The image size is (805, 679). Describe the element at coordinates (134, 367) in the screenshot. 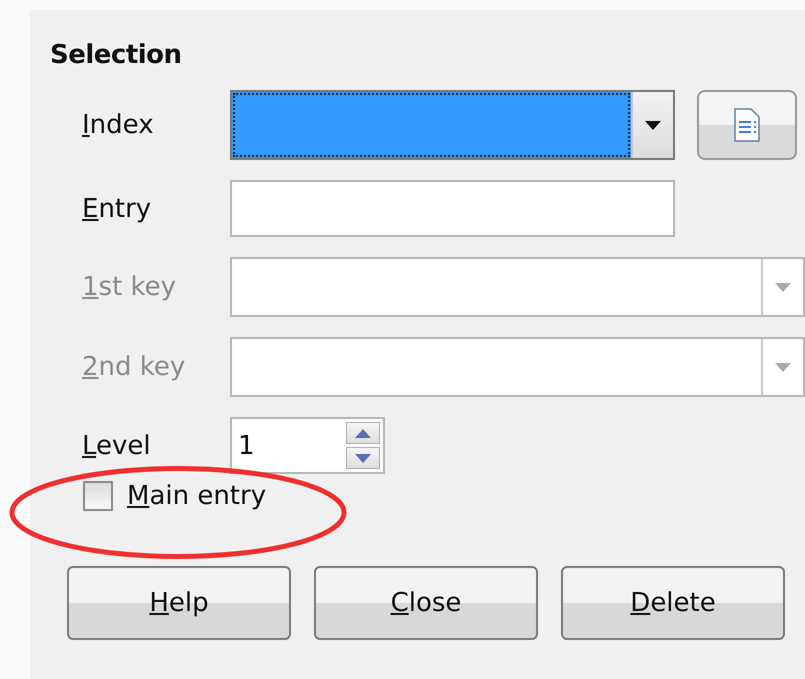

I see `field-label: 2nd key` at that location.